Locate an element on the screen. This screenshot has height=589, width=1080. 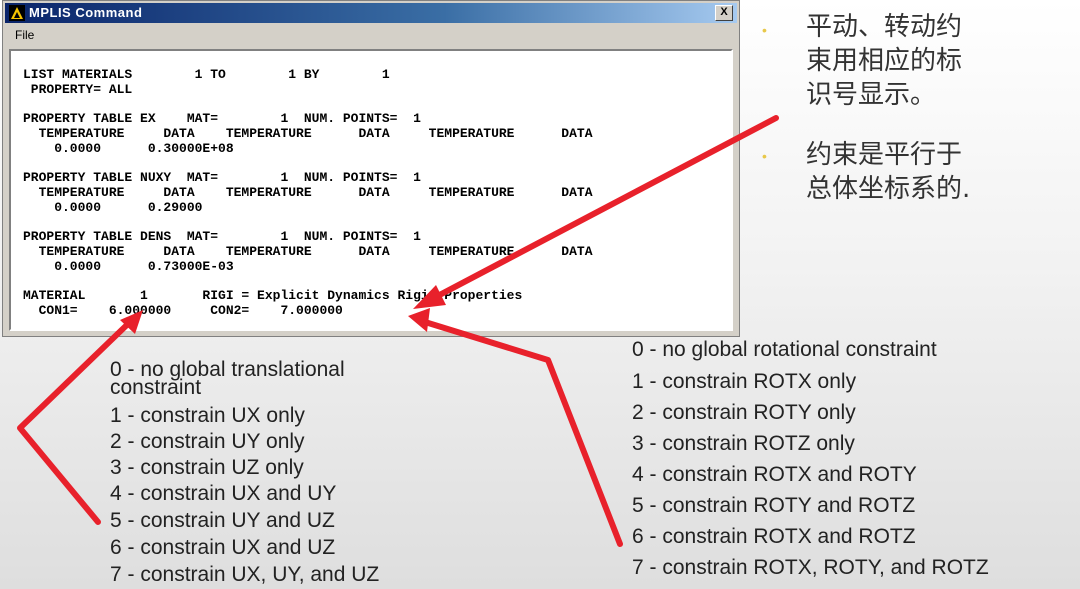
arrow-to-con2 is located at coordinates (522, 433).